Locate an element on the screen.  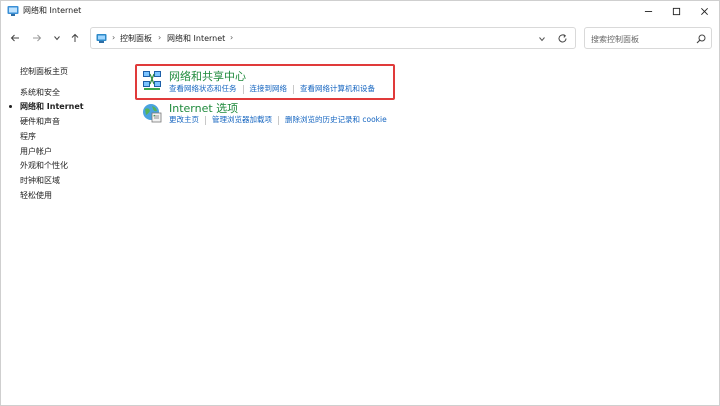
arrow-up-icon is located at coordinates (75, 37).